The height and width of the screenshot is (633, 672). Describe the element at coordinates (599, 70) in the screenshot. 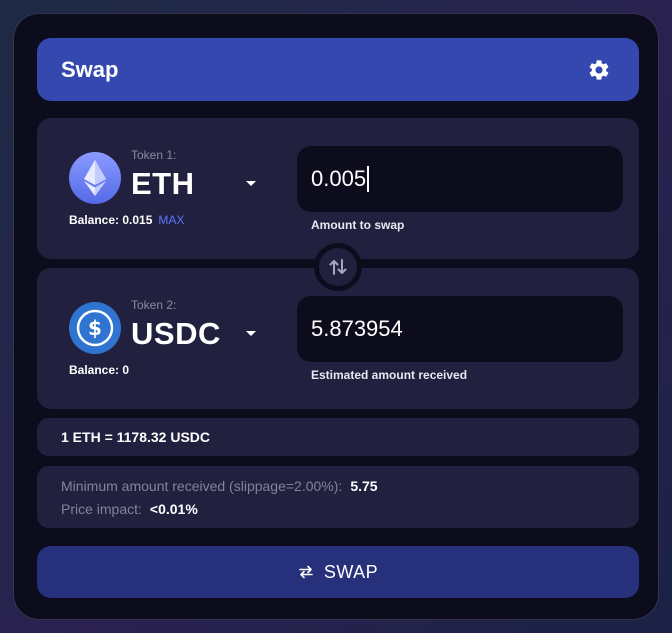

I see `gear-icon` at that location.